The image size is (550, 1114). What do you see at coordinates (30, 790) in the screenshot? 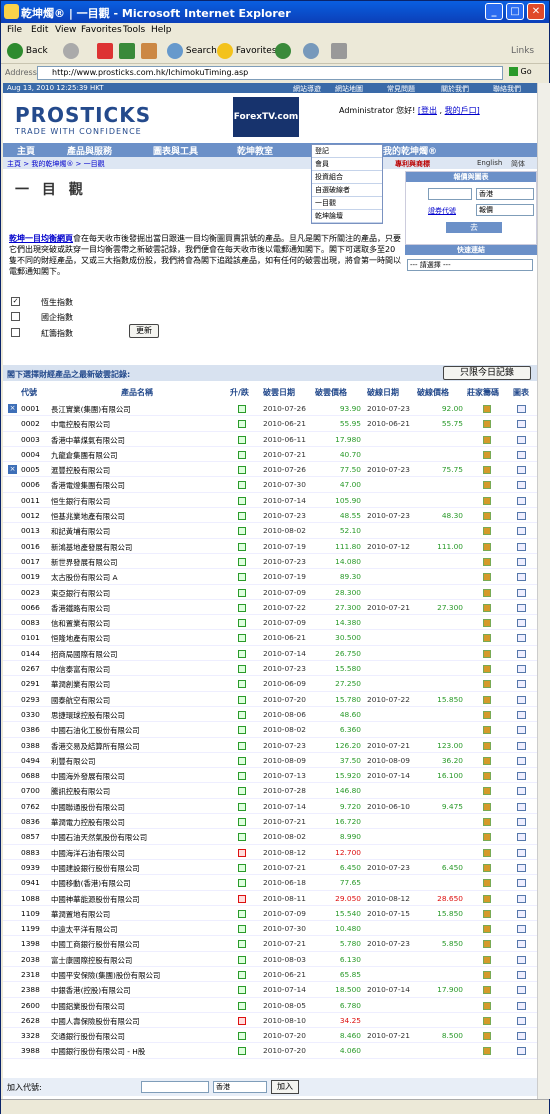
I see `row-code: 0700` at bounding box center [30, 790].